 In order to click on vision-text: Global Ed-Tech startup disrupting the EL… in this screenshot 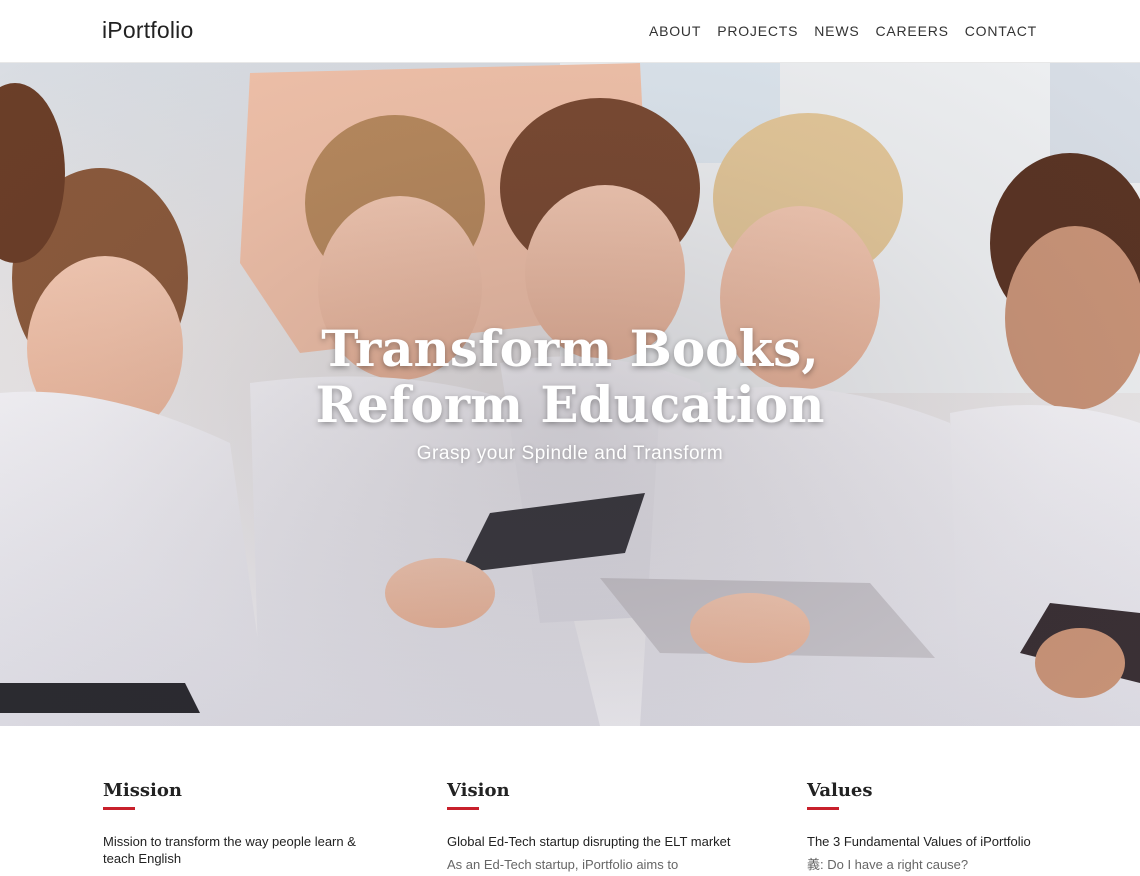, I will do `click(589, 841)`.